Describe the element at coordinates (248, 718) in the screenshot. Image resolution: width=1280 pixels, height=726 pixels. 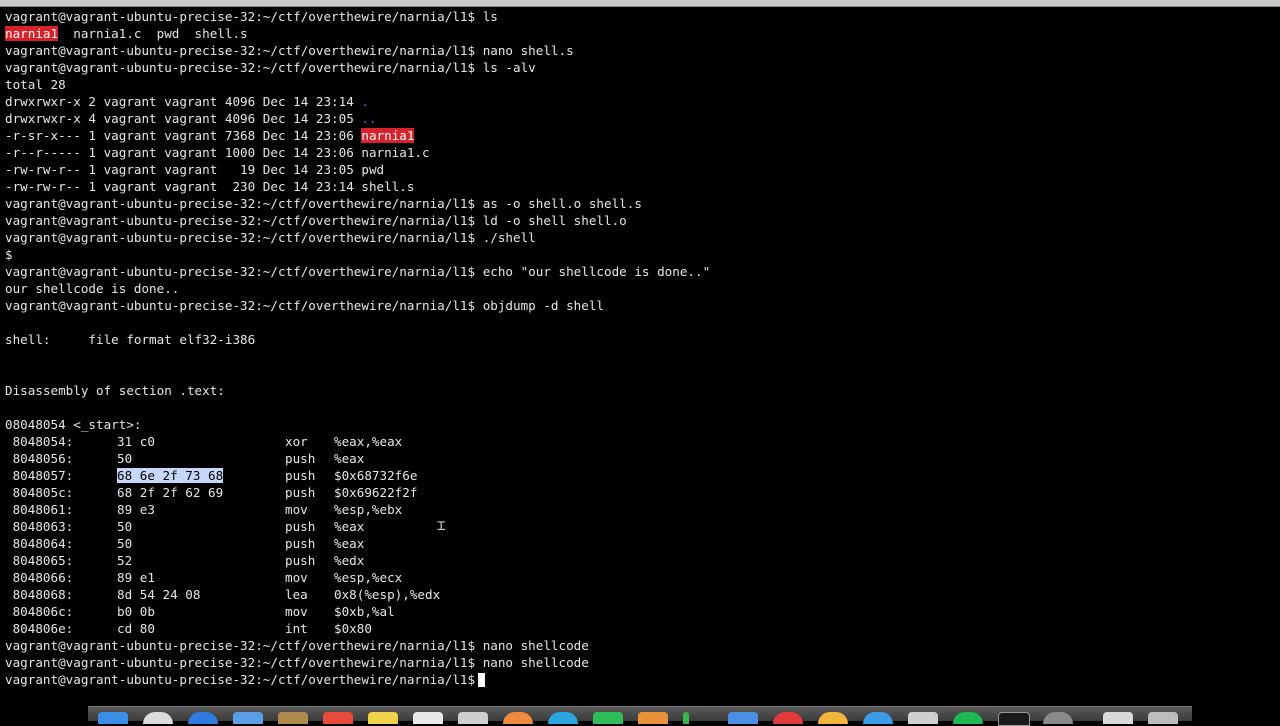
I see `mail-icon` at that location.